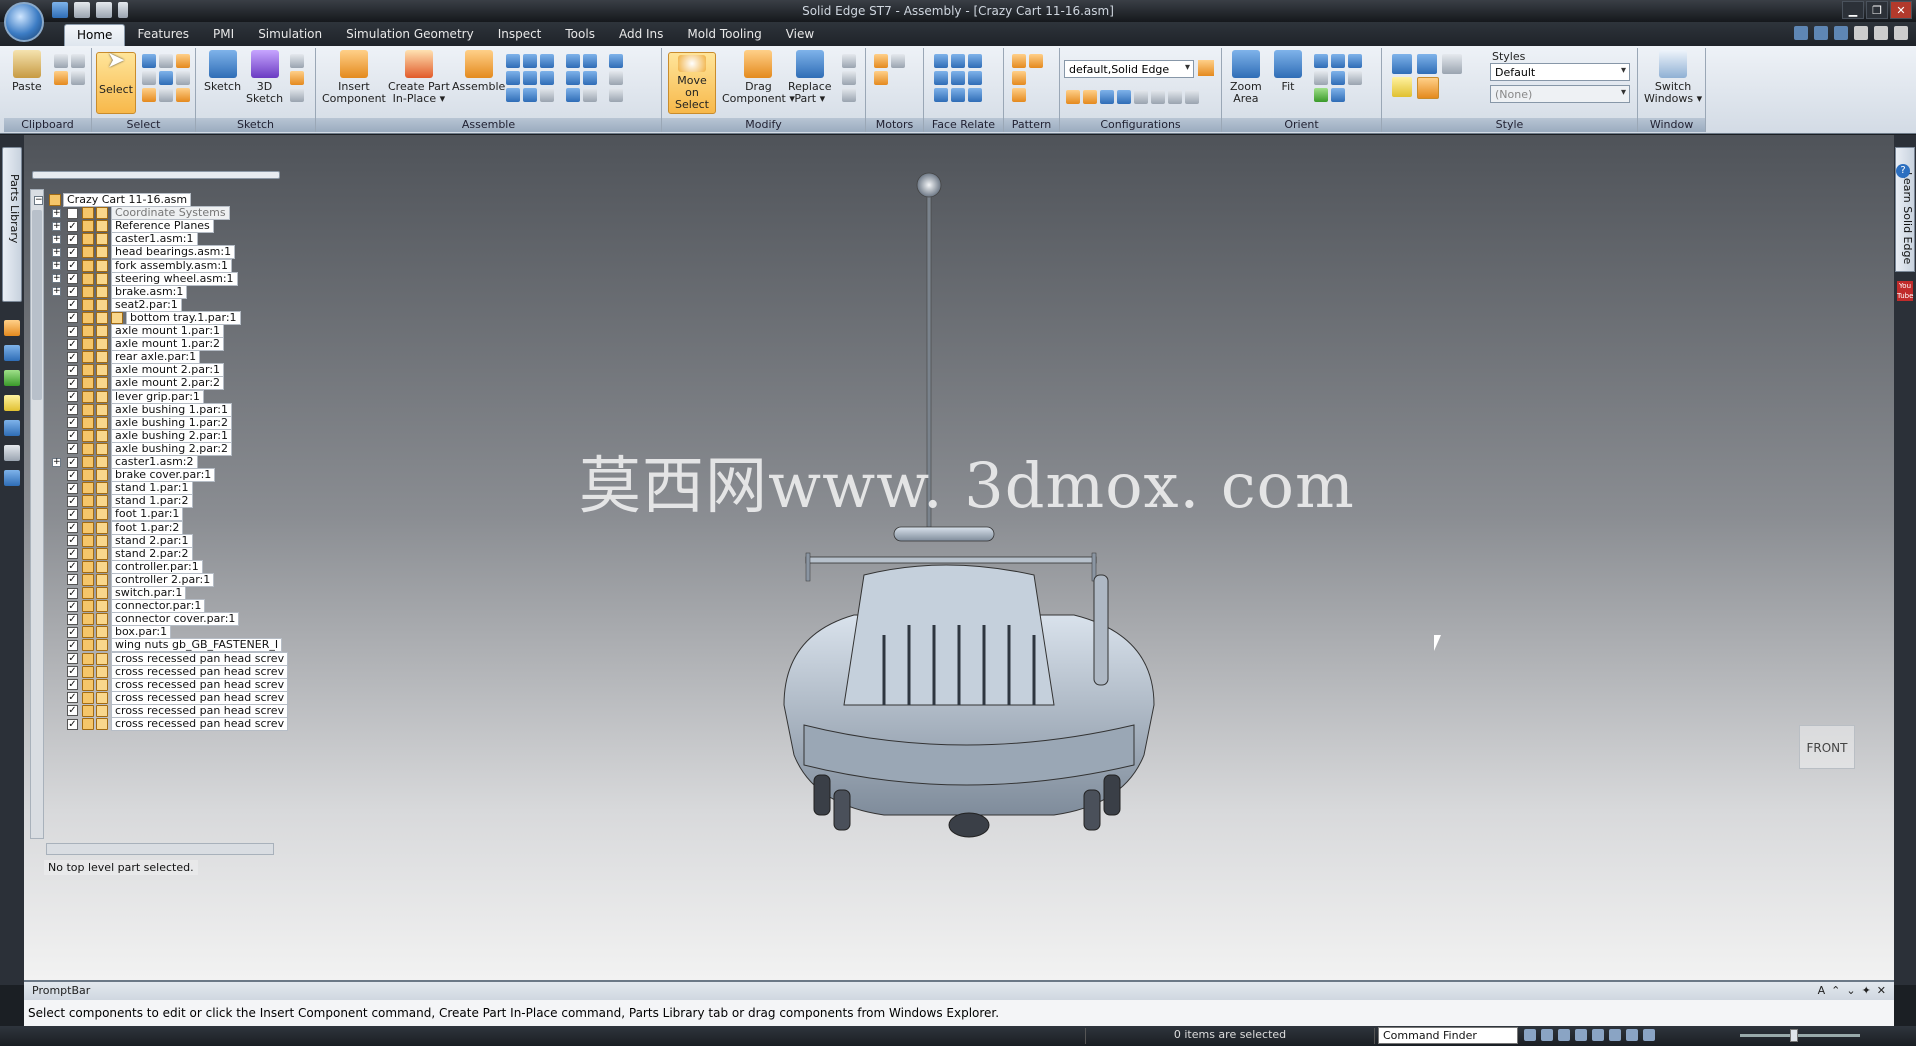 Image resolution: width=1916 pixels, height=1046 pixels. What do you see at coordinates (126, 357) in the screenshot?
I see `tree-item: ✓ rear axle.par:1` at bounding box center [126, 357].